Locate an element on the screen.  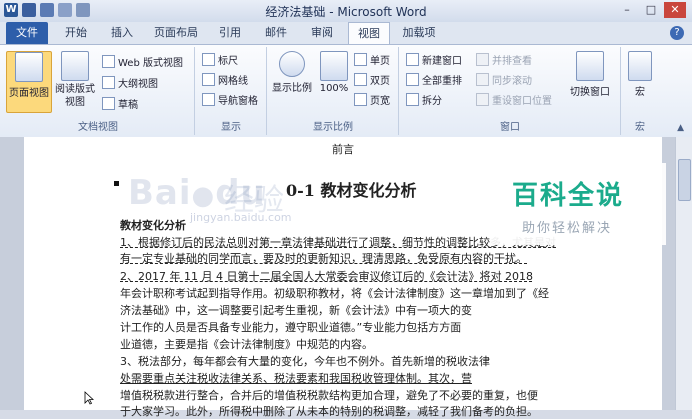
web-layout-icon is located at coordinates (108, 61).